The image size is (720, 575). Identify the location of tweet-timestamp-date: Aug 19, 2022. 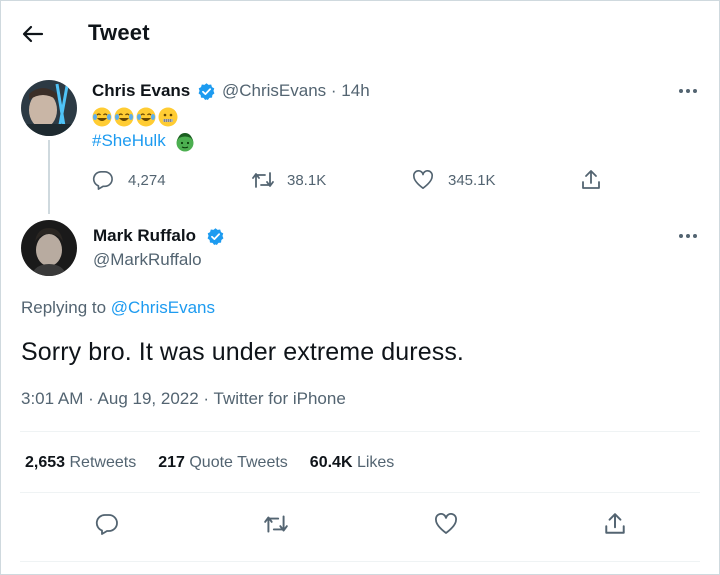
(148, 398).